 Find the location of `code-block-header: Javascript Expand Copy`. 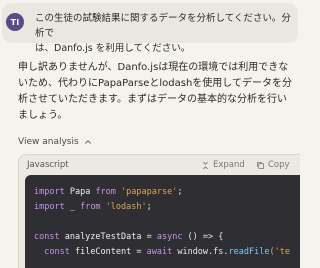

code-block-header: Javascript Expand Copy is located at coordinates (159, 165).